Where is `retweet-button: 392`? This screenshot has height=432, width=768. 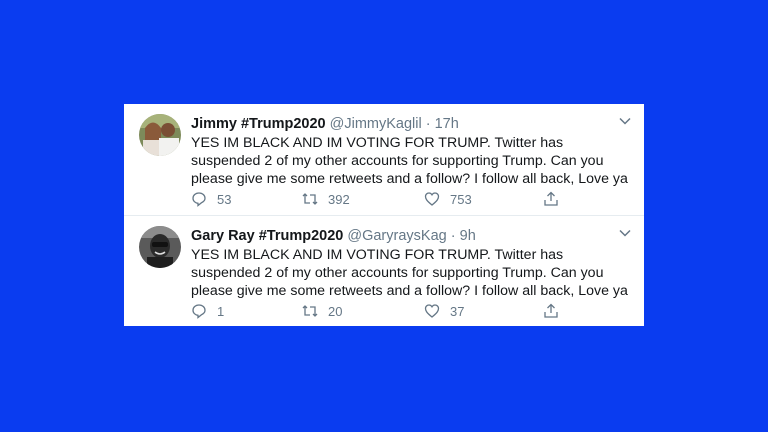
retweet-button: 392 is located at coordinates (326, 199).